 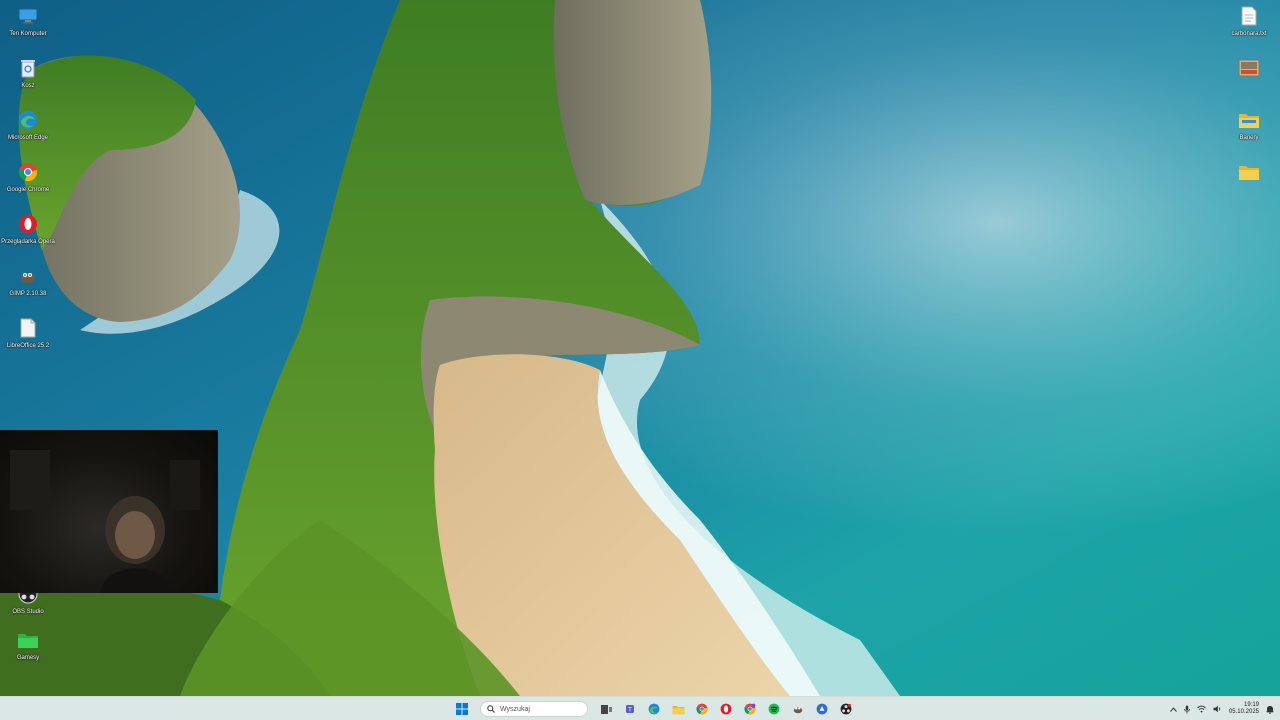 What do you see at coordinates (28, 68) in the screenshot?
I see `recycle-bin-icon` at bounding box center [28, 68].